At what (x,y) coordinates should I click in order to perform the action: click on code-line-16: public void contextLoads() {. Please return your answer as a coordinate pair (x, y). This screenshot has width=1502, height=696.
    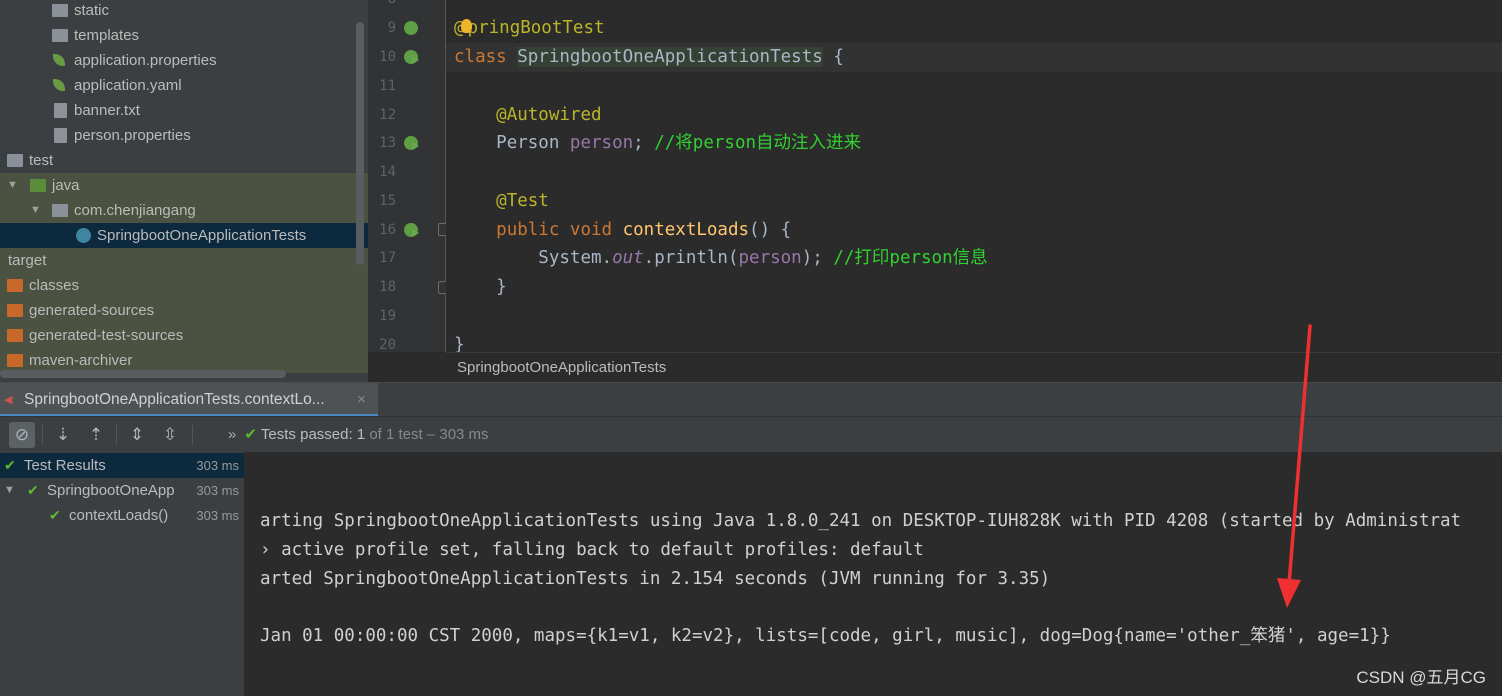
    Looking at the image, I should click on (644, 230).